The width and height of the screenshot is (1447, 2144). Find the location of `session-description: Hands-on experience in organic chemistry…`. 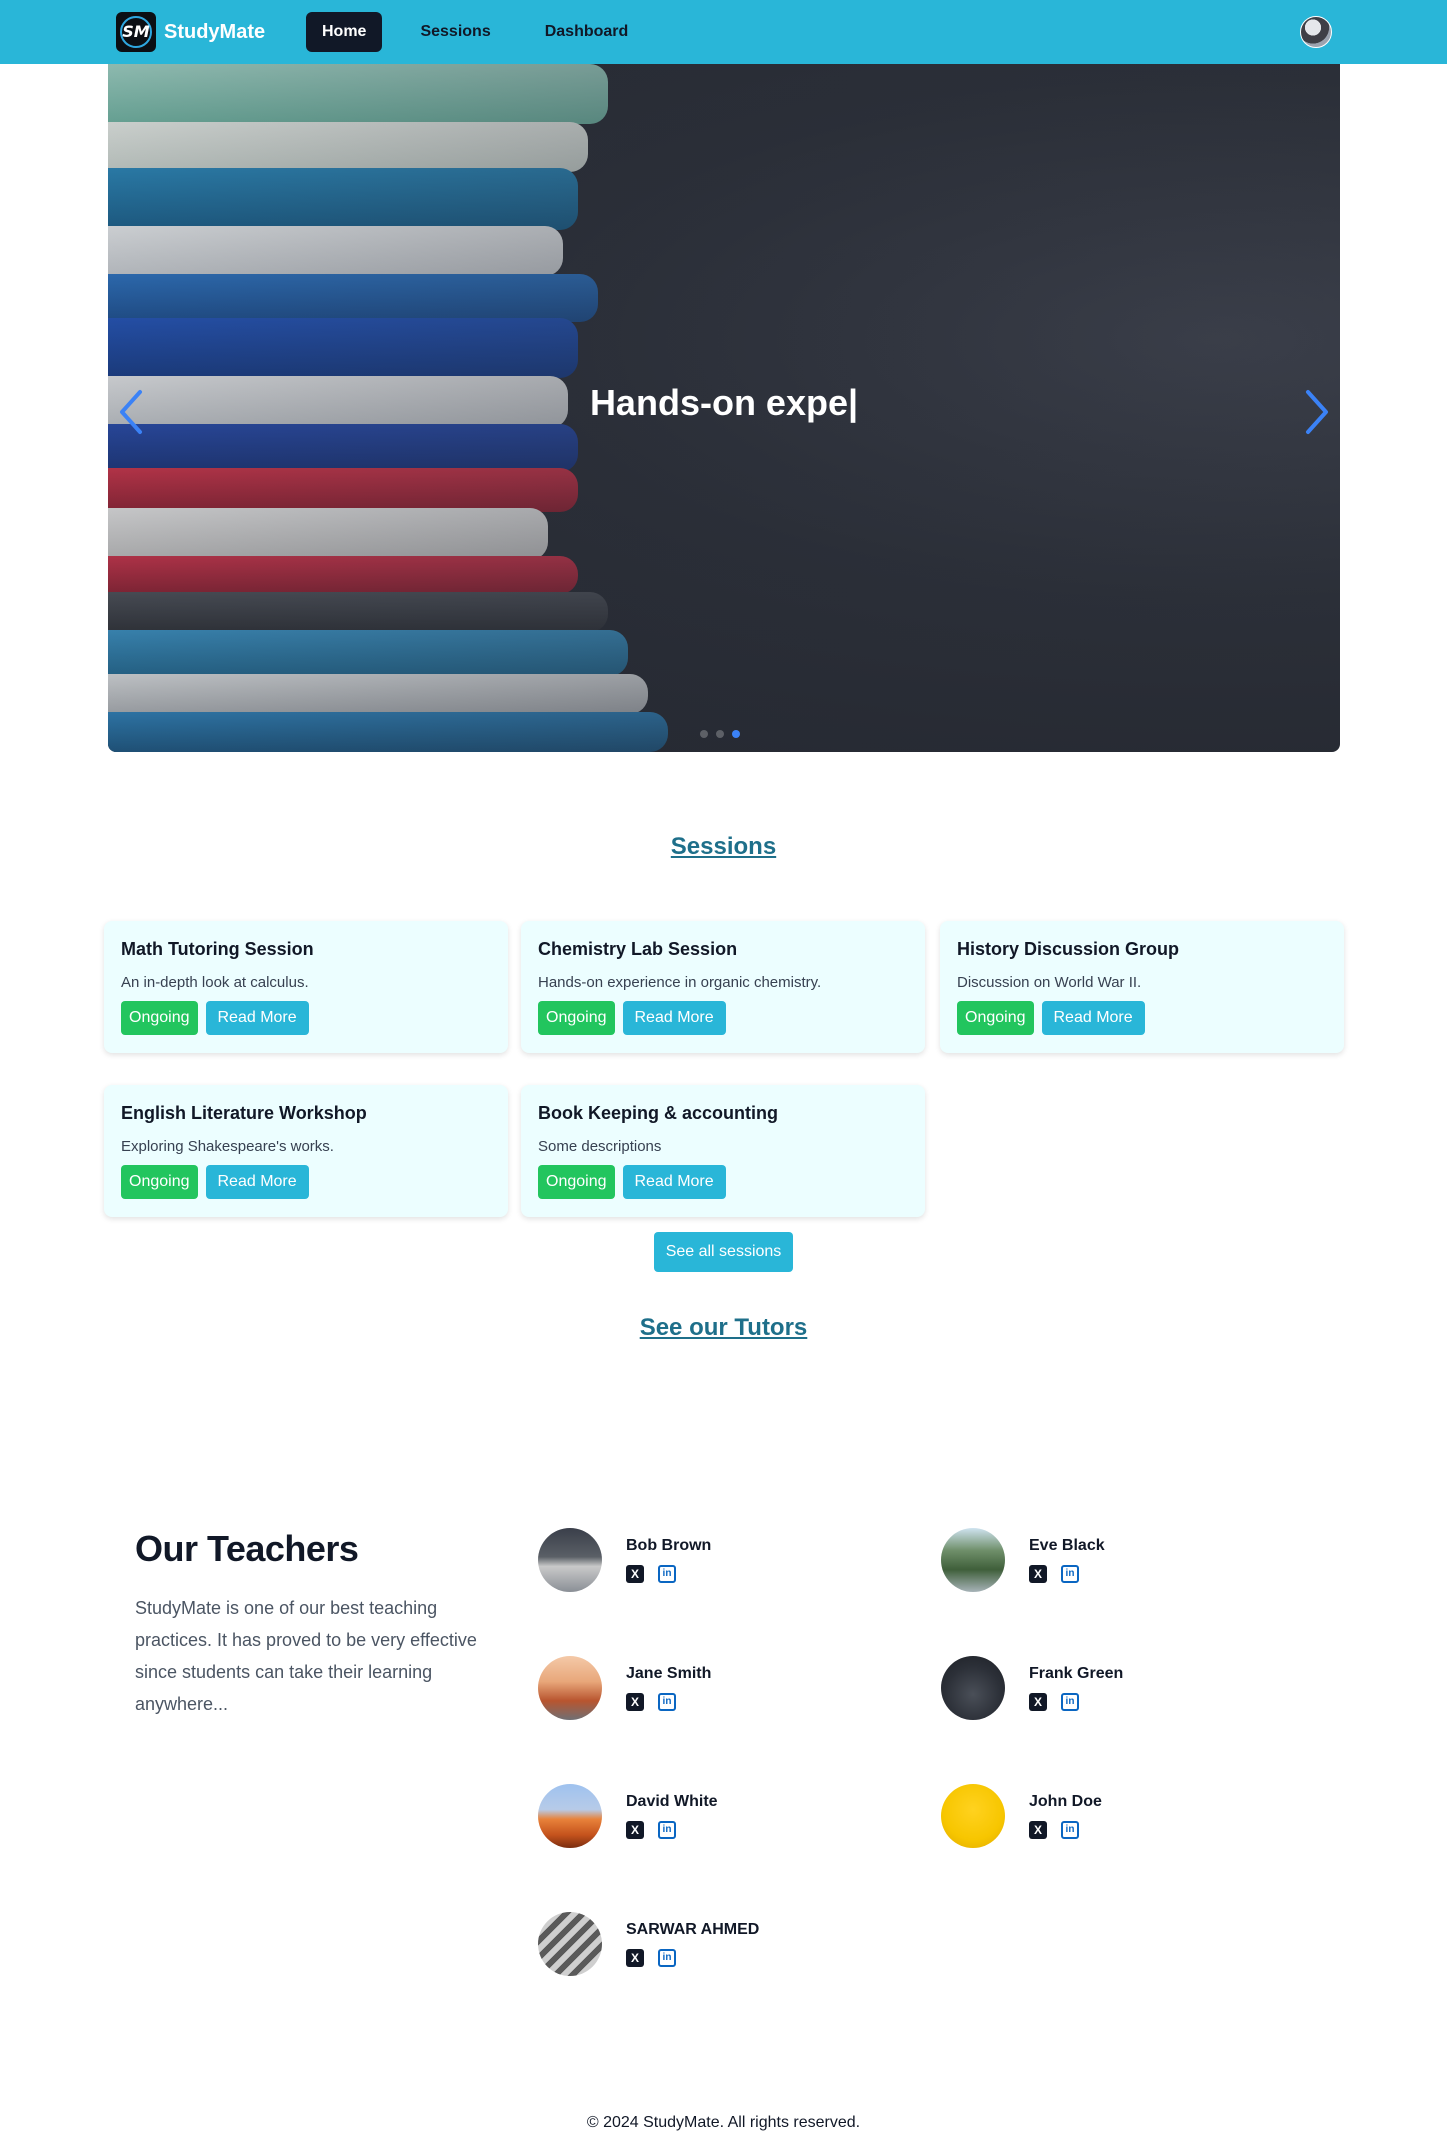

session-description: Hands-on experience in organic chemistry… is located at coordinates (680, 982).